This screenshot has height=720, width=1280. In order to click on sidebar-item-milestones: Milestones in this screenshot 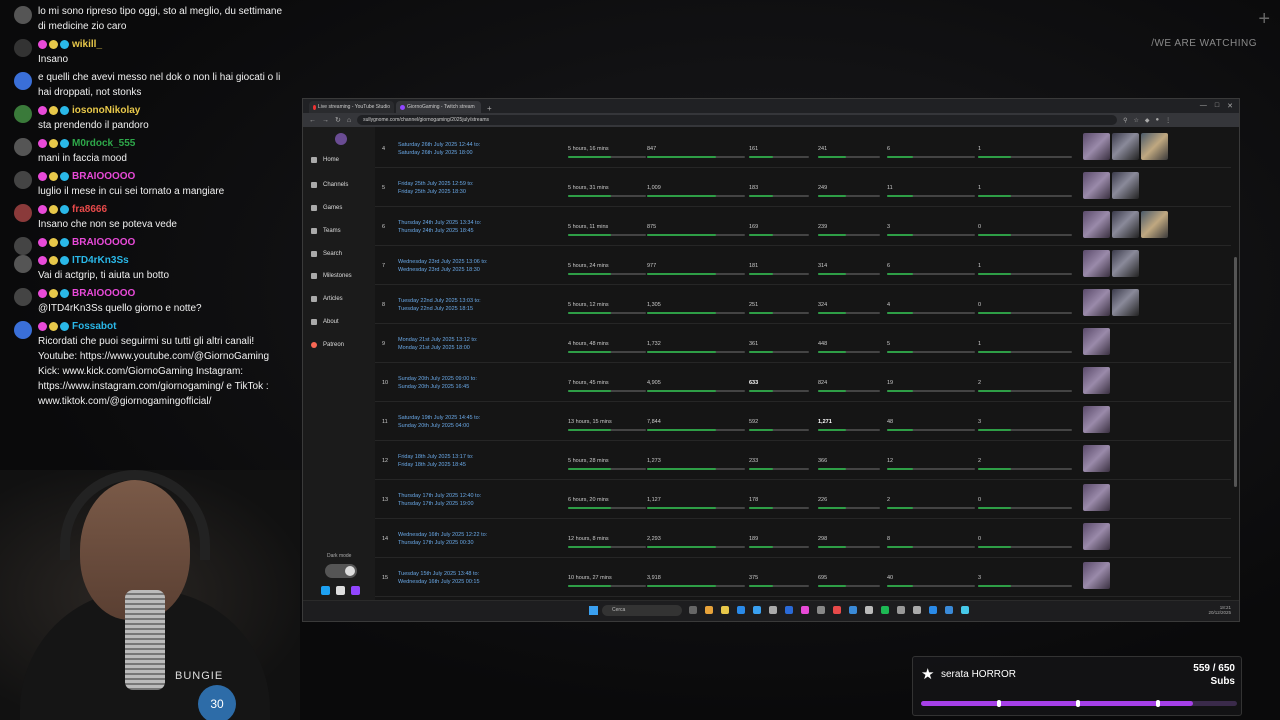, I will do `click(331, 276)`.